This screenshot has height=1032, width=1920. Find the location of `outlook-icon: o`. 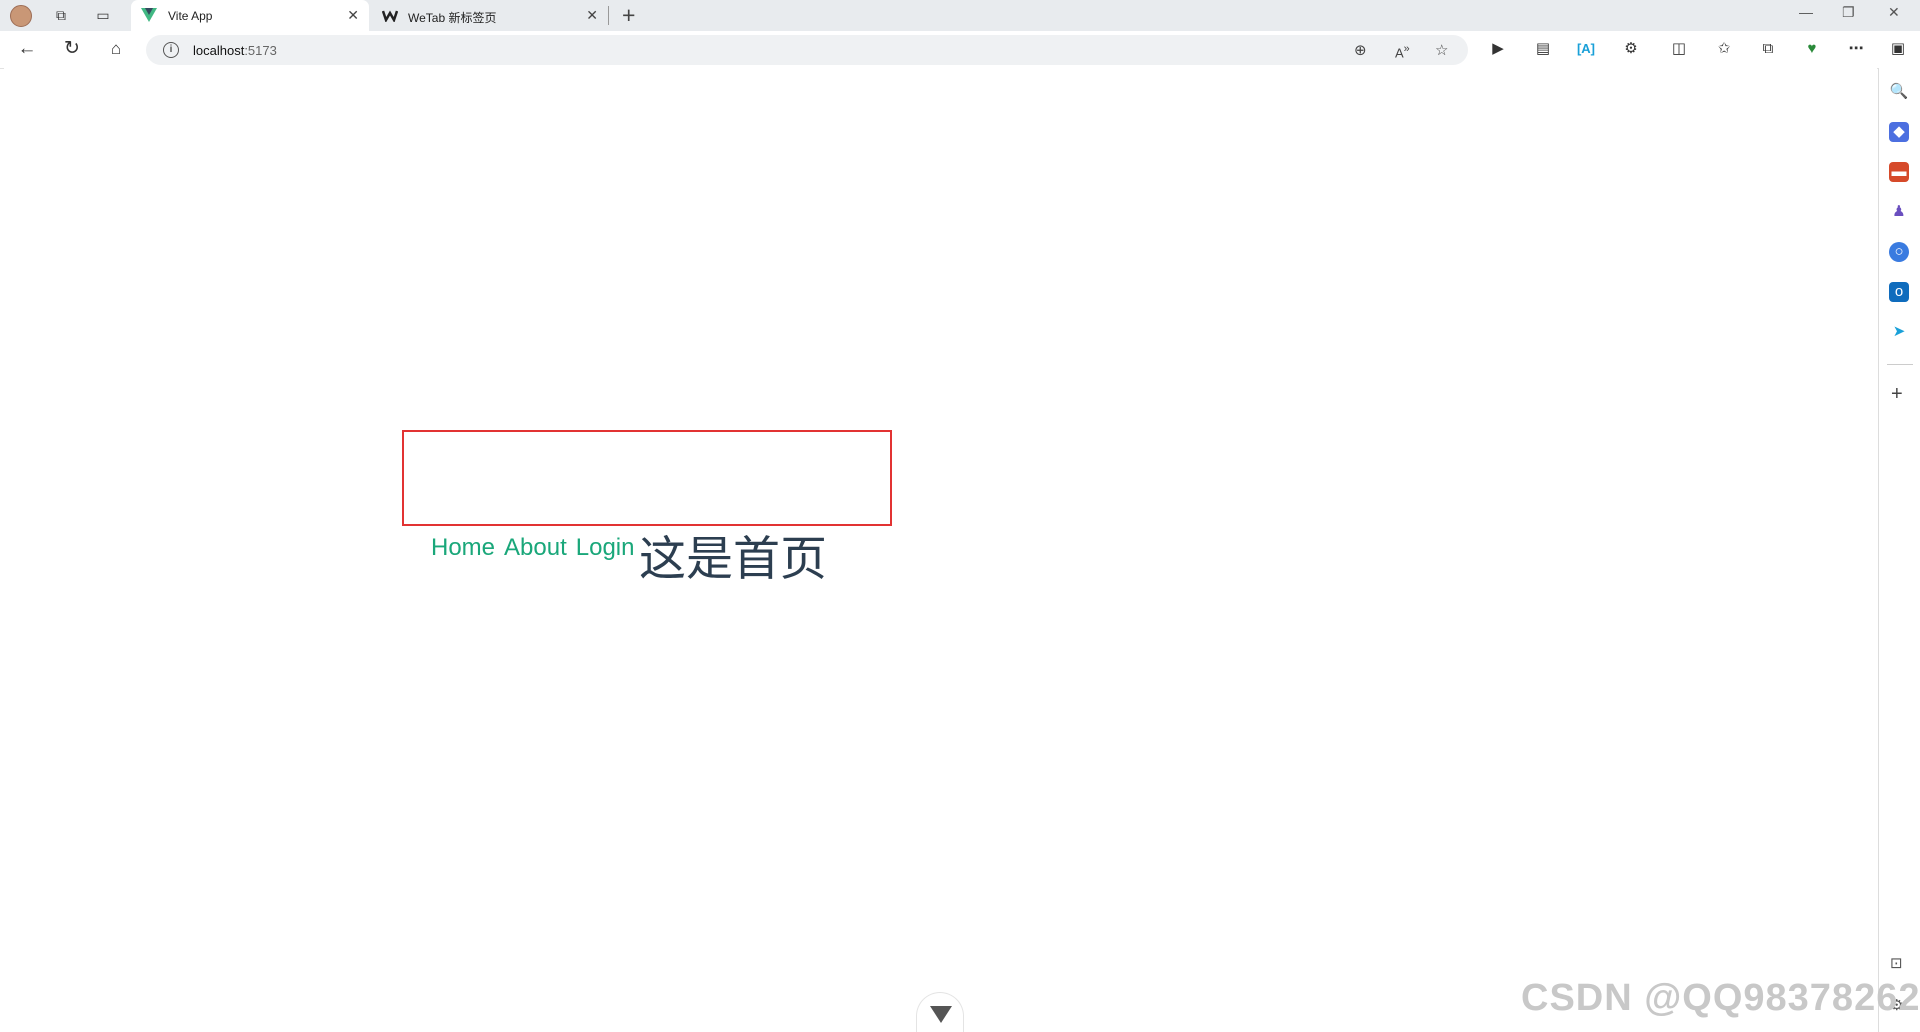

outlook-icon: o is located at coordinates (1899, 292).